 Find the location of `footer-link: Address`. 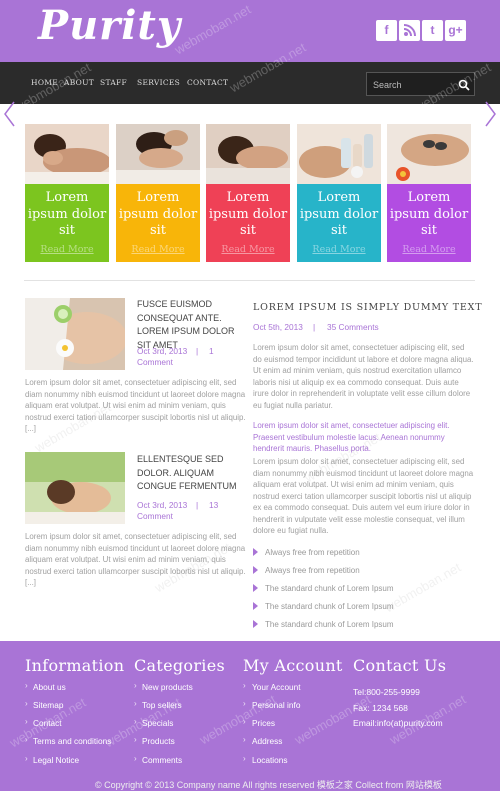

footer-link: Address is located at coordinates (267, 741).